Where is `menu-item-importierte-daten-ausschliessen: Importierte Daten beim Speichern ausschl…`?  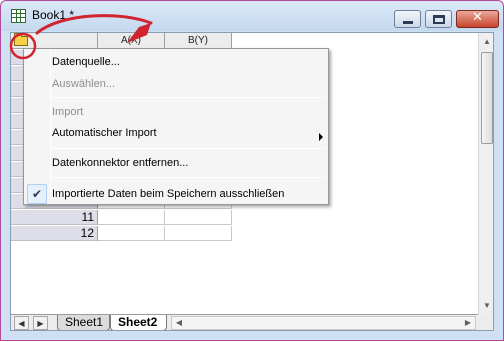 menu-item-importierte-daten-ausschliessen: Importierte Daten beim Speichern ausschl… is located at coordinates (176, 194).